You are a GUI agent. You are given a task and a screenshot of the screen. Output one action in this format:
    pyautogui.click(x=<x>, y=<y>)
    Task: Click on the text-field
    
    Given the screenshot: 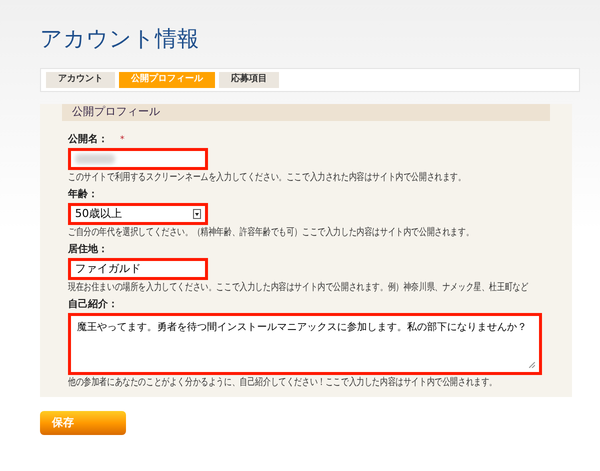 What is the action you would take?
    pyautogui.click(x=138, y=159)
    